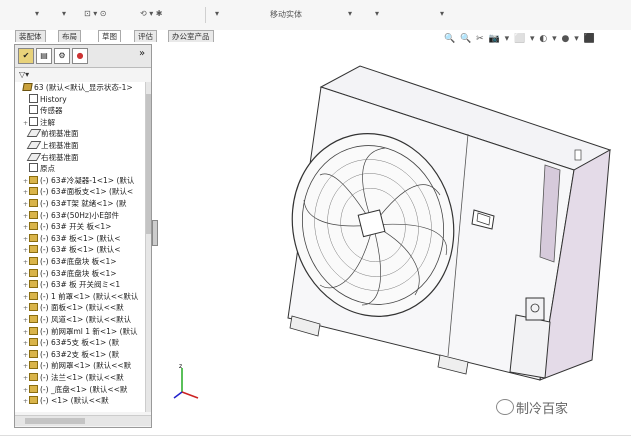 This screenshot has width=631, height=441. What do you see at coordinates (142, 53) in the screenshot?
I see `panel-expand-icon: »` at bounding box center [142, 53].